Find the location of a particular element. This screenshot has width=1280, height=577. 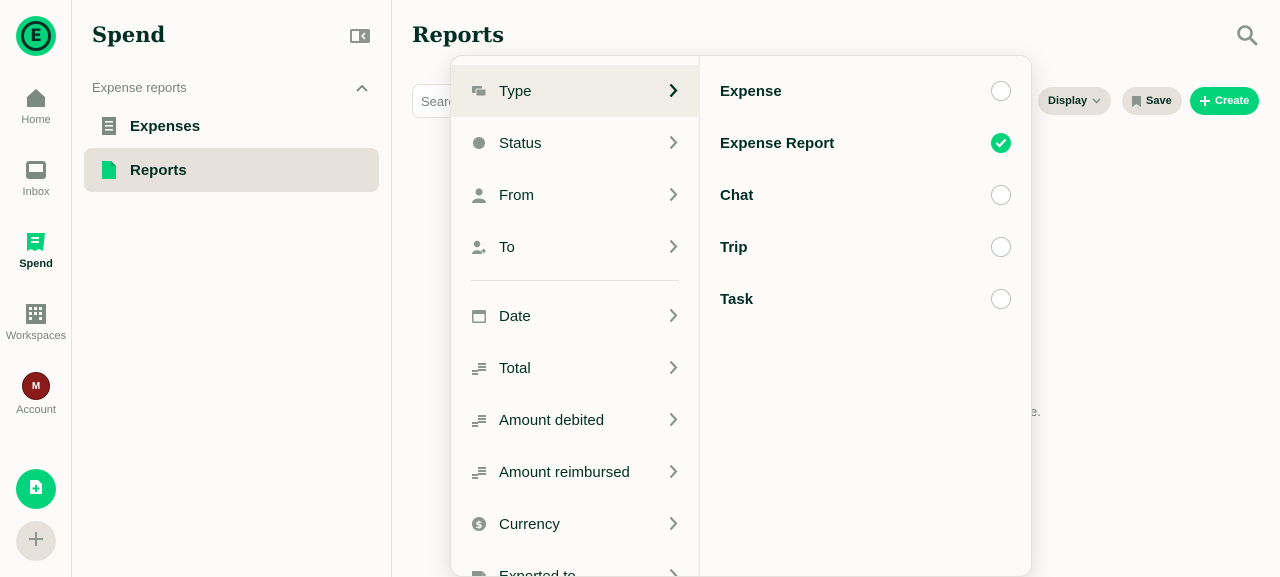

receipt-icon is located at coordinates (109, 126).